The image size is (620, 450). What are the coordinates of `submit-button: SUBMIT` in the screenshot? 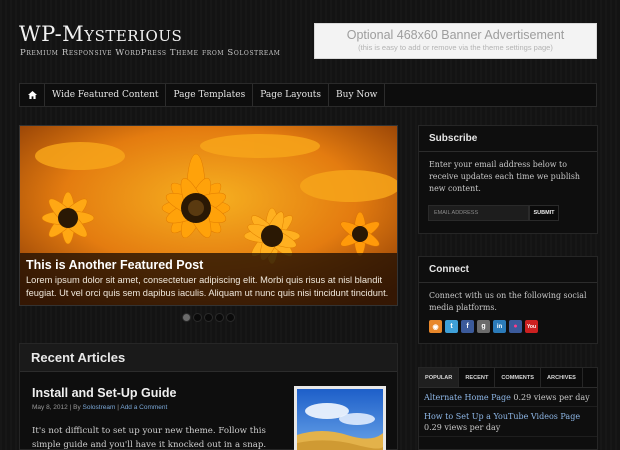 It's located at (544, 213).